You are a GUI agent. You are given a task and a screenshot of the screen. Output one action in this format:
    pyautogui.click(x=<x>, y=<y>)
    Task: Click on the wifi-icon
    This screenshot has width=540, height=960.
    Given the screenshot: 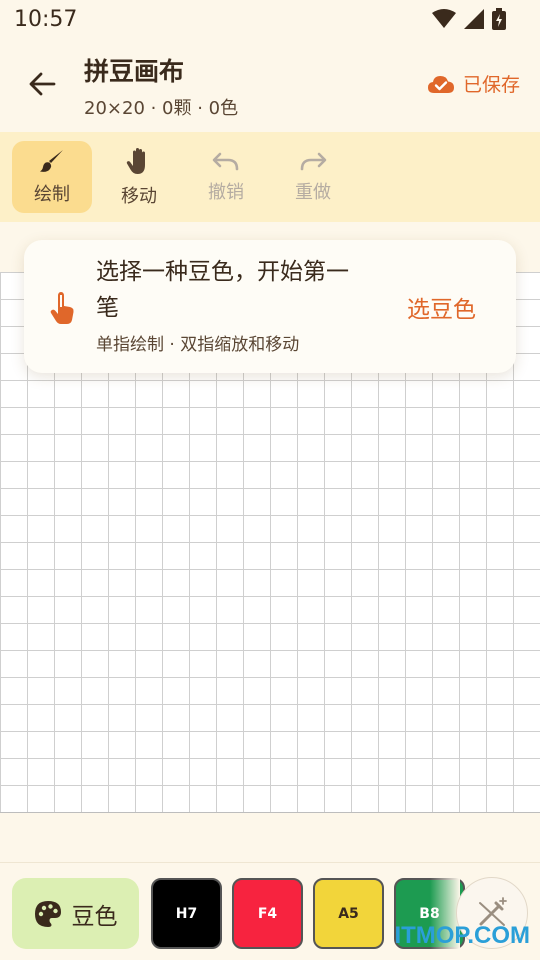 What is the action you would take?
    pyautogui.click(x=444, y=18)
    